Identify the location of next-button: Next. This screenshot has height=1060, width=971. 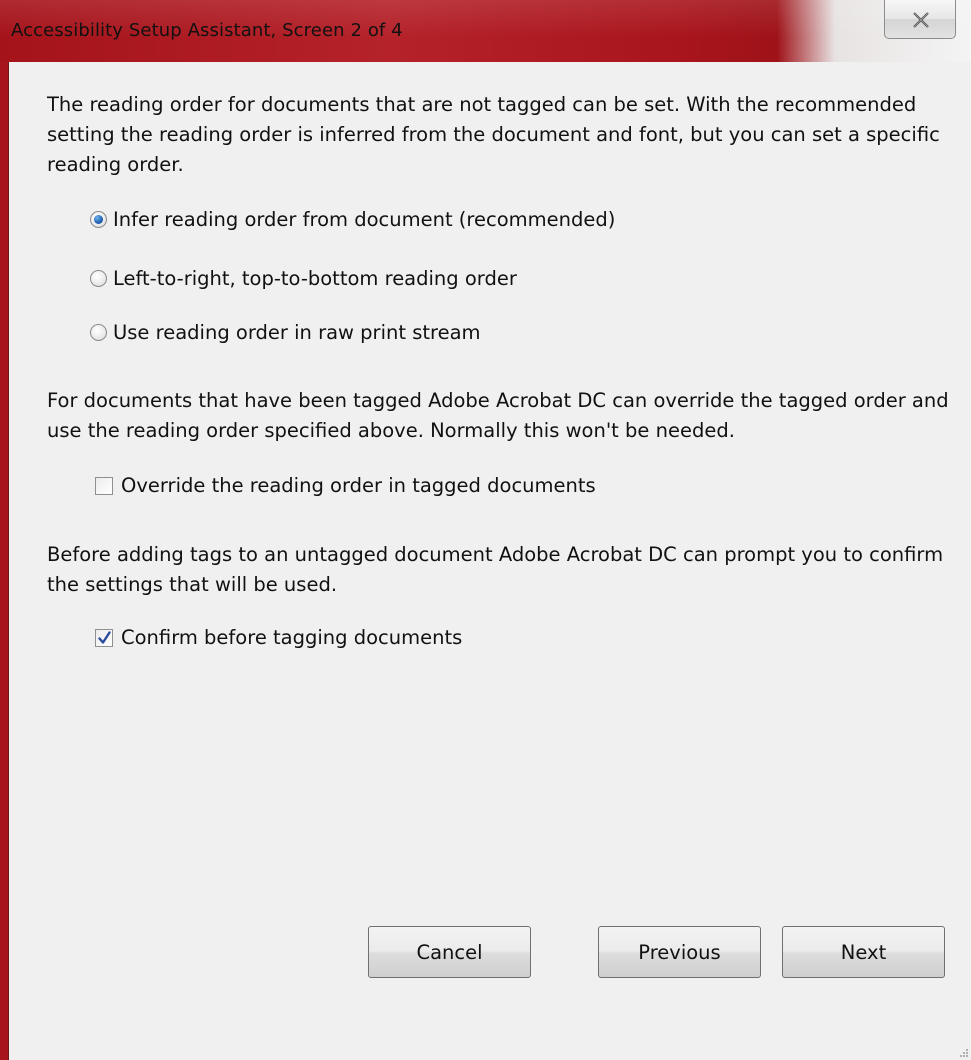
(863, 952).